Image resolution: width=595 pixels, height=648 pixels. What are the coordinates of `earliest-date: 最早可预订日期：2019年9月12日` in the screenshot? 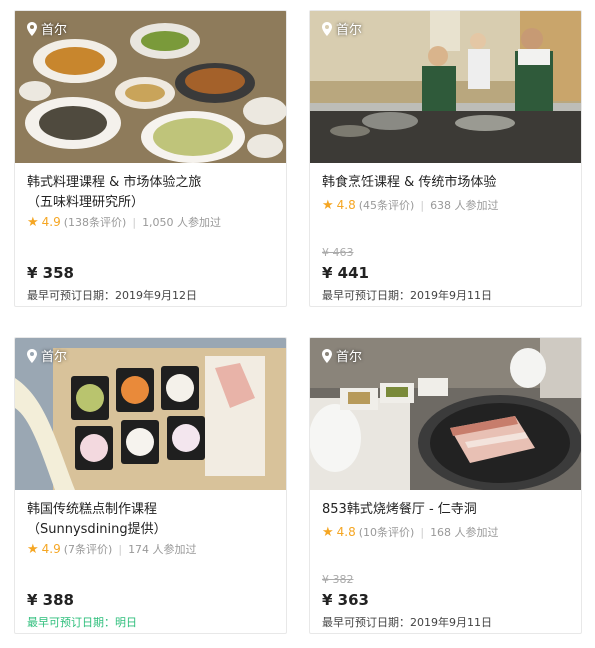 It's located at (112, 295).